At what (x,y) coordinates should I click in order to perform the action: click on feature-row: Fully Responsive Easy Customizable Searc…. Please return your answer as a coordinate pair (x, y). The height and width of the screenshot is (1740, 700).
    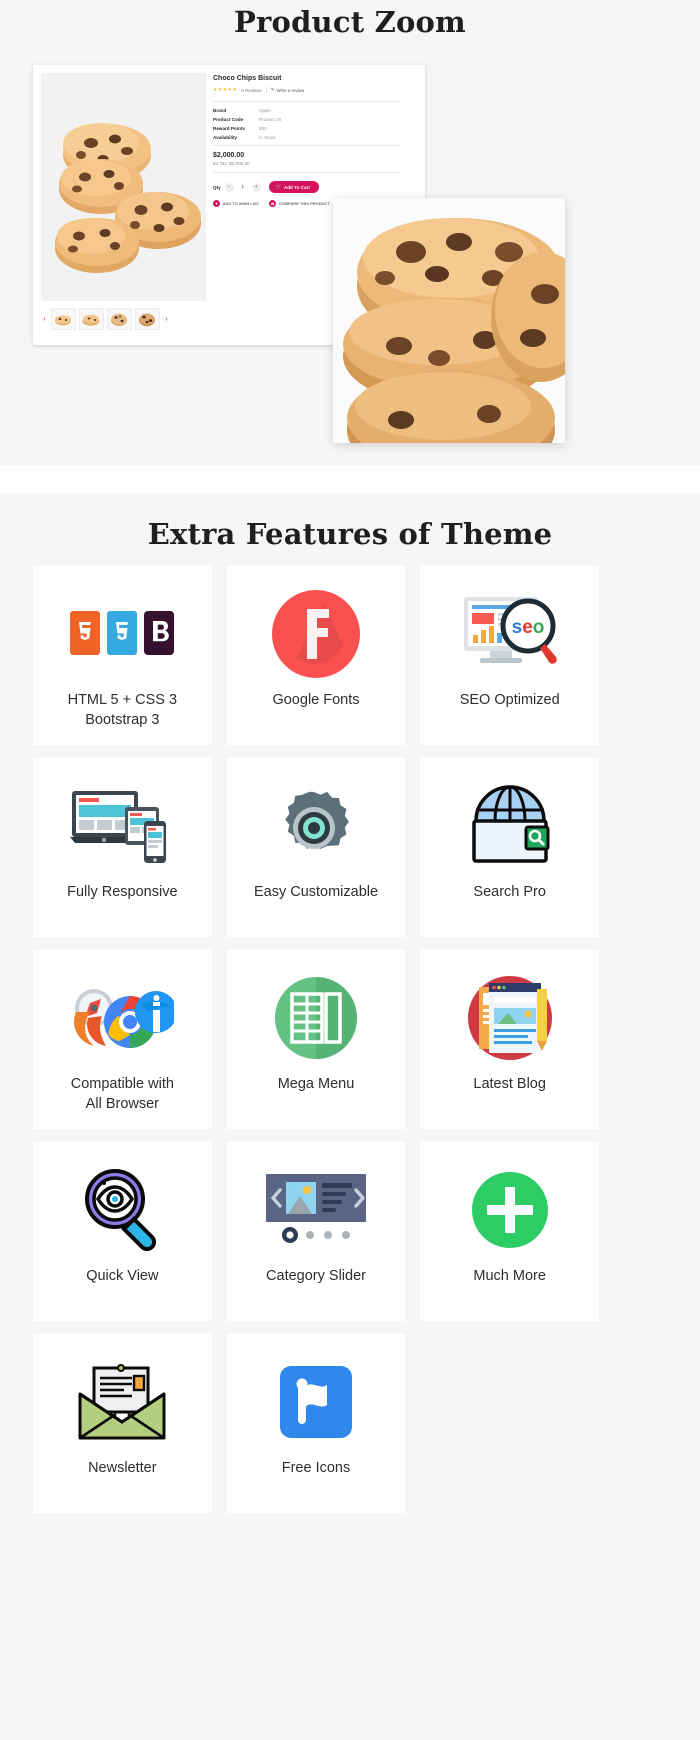
    Looking at the image, I should click on (316, 847).